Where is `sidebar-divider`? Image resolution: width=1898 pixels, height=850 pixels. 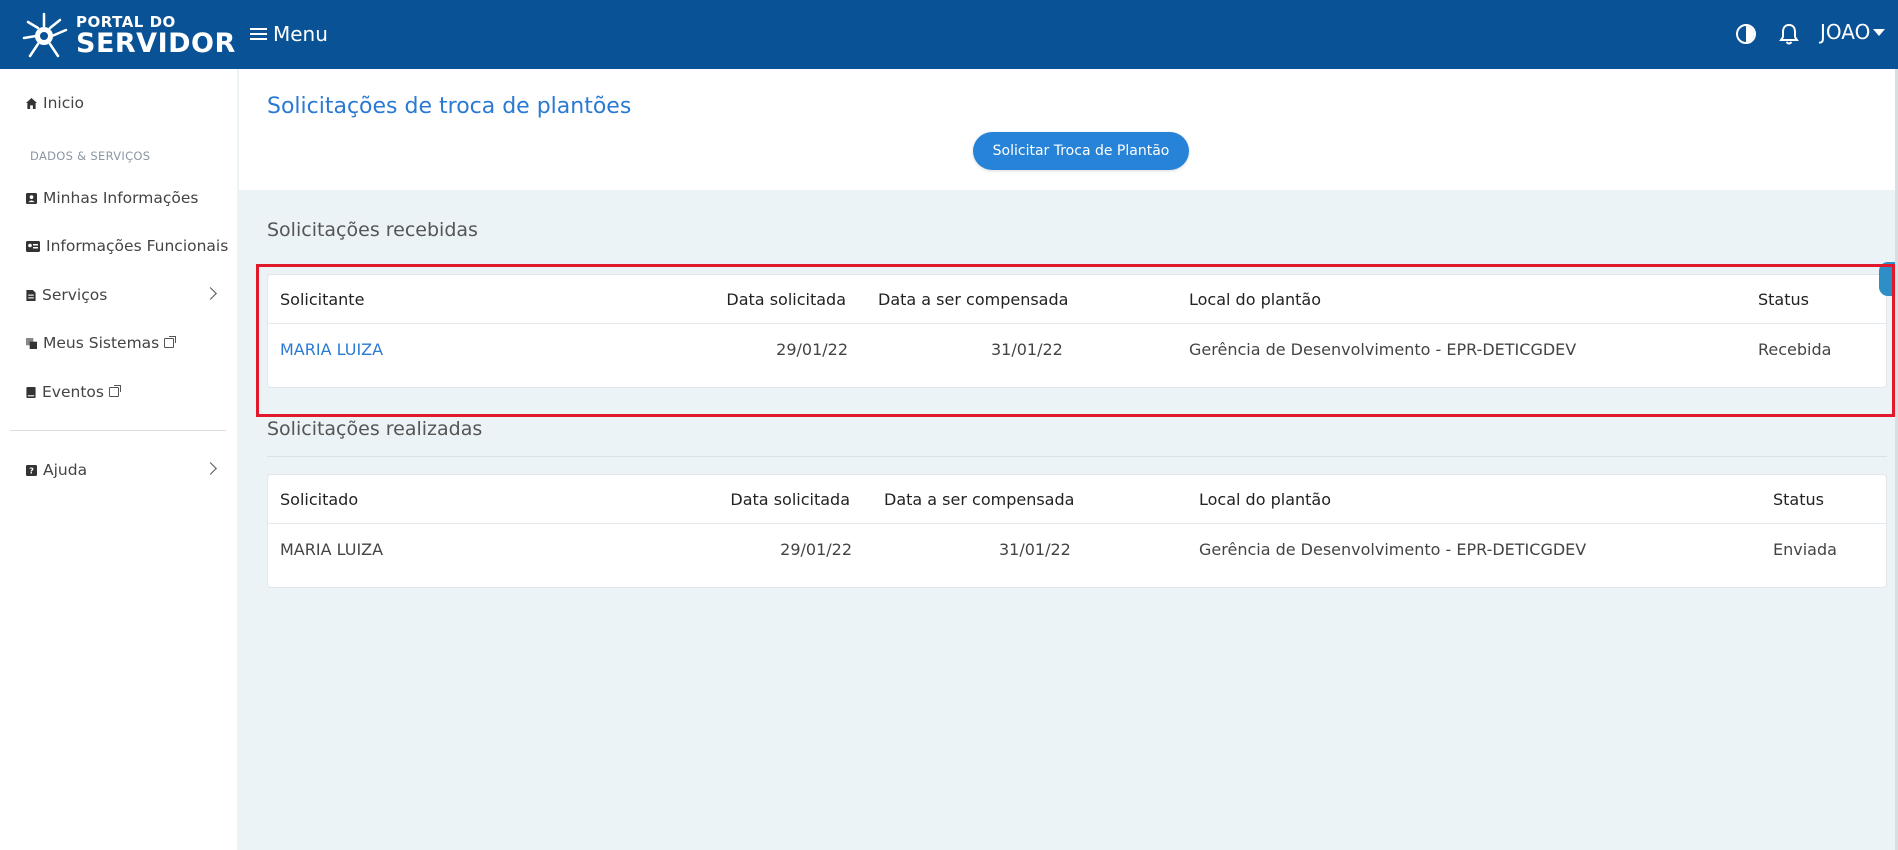
sidebar-divider is located at coordinates (118, 430).